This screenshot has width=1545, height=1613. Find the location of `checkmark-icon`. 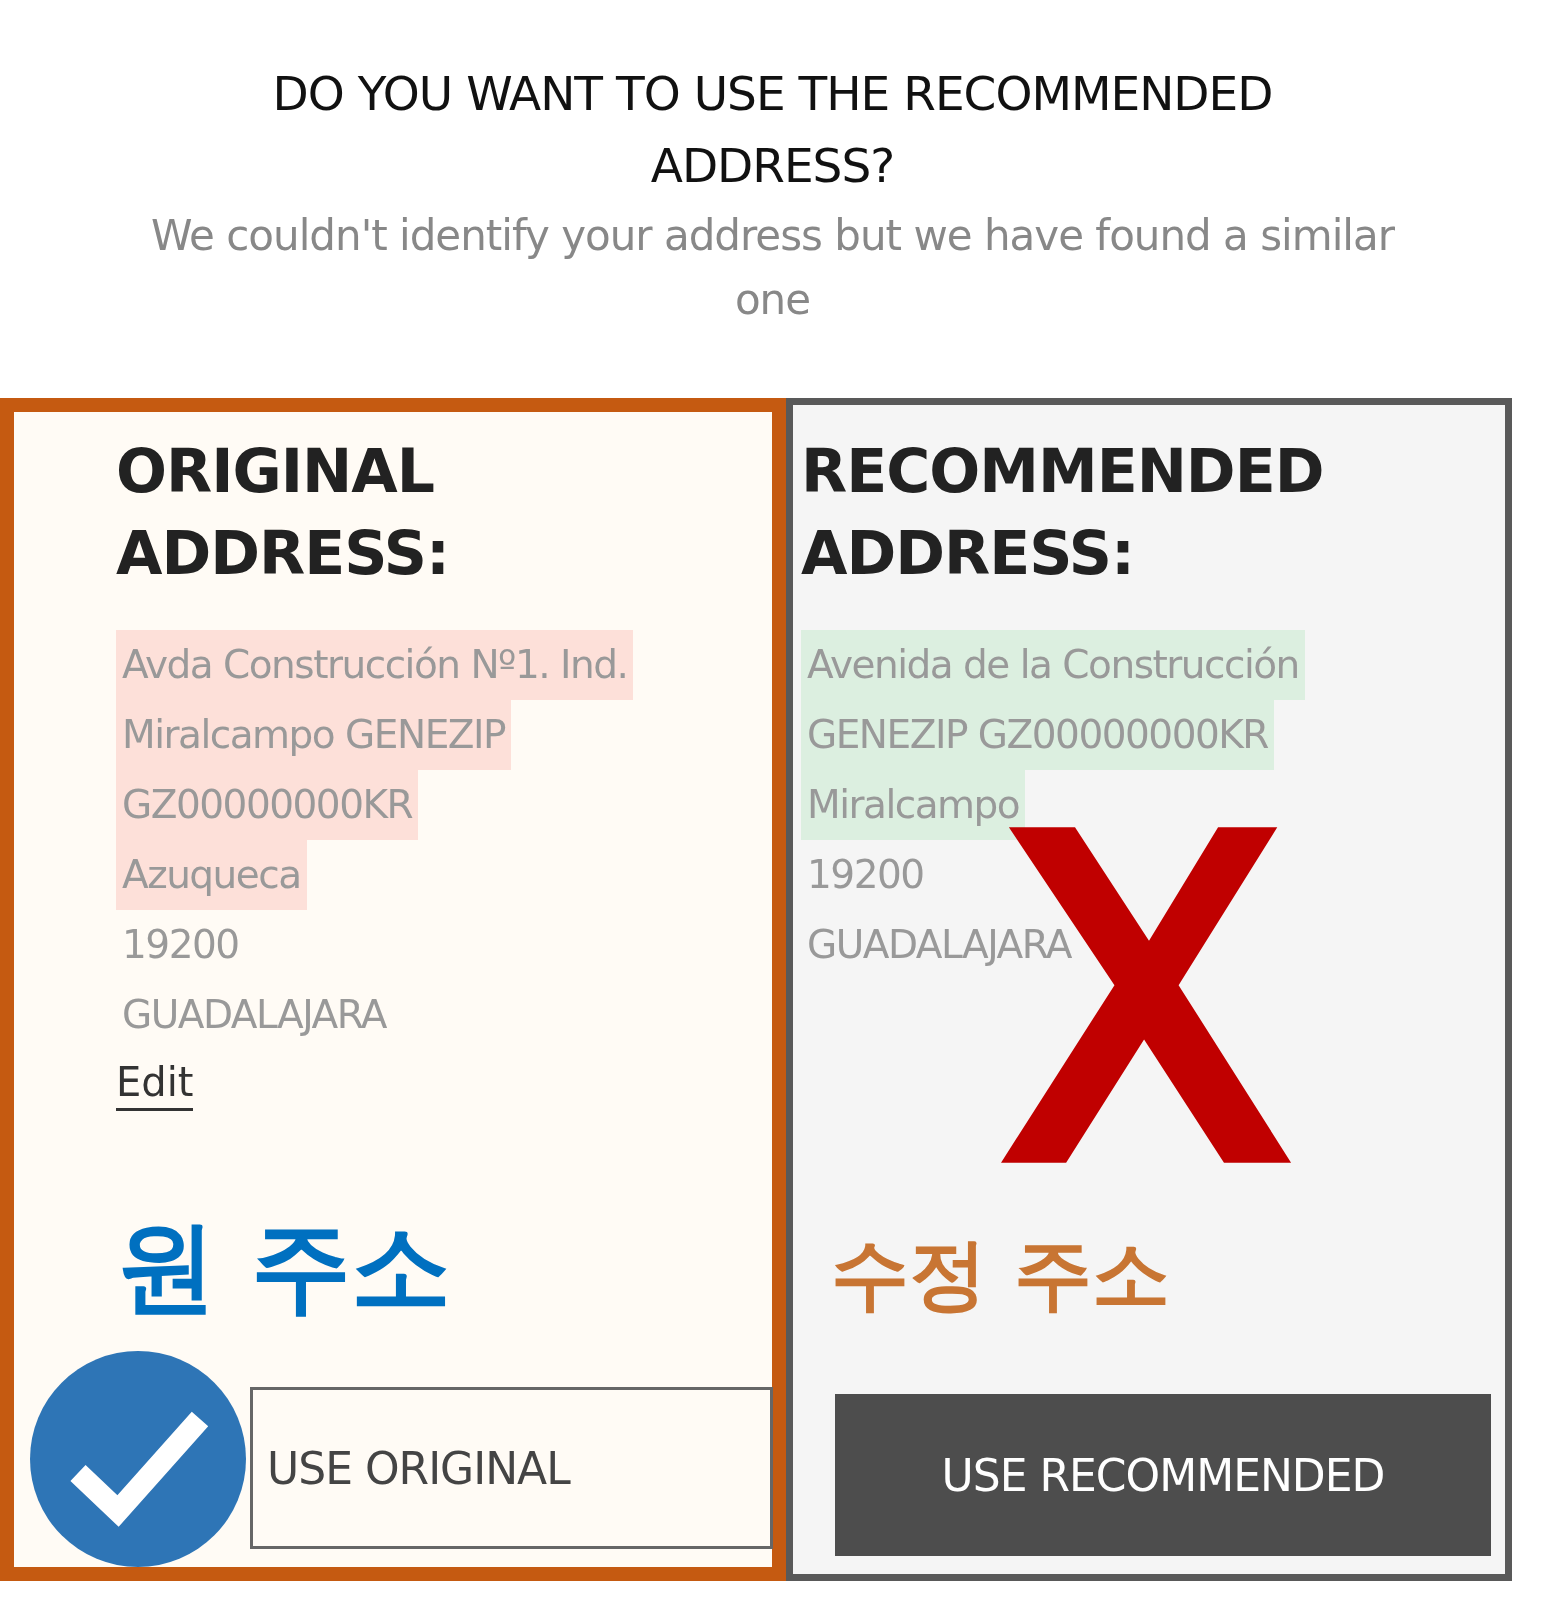

checkmark-icon is located at coordinates (138, 1459).